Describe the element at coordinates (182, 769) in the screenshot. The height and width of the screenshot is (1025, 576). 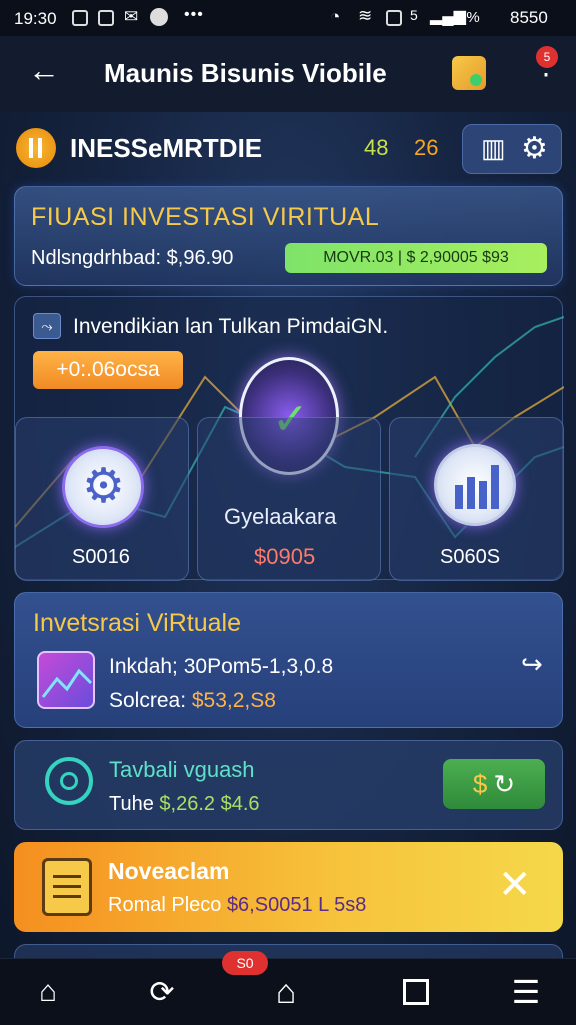
I see `tavbali-title: Tavbali vguash` at that location.